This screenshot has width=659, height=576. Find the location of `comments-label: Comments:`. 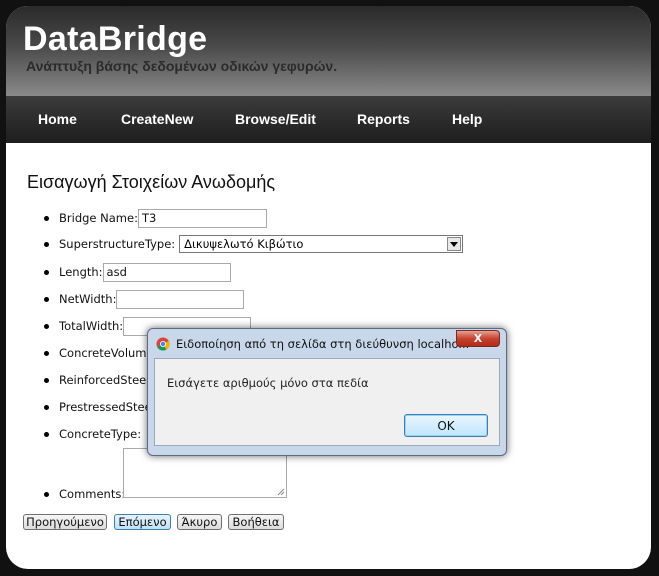

comments-label: Comments: is located at coordinates (92, 494).